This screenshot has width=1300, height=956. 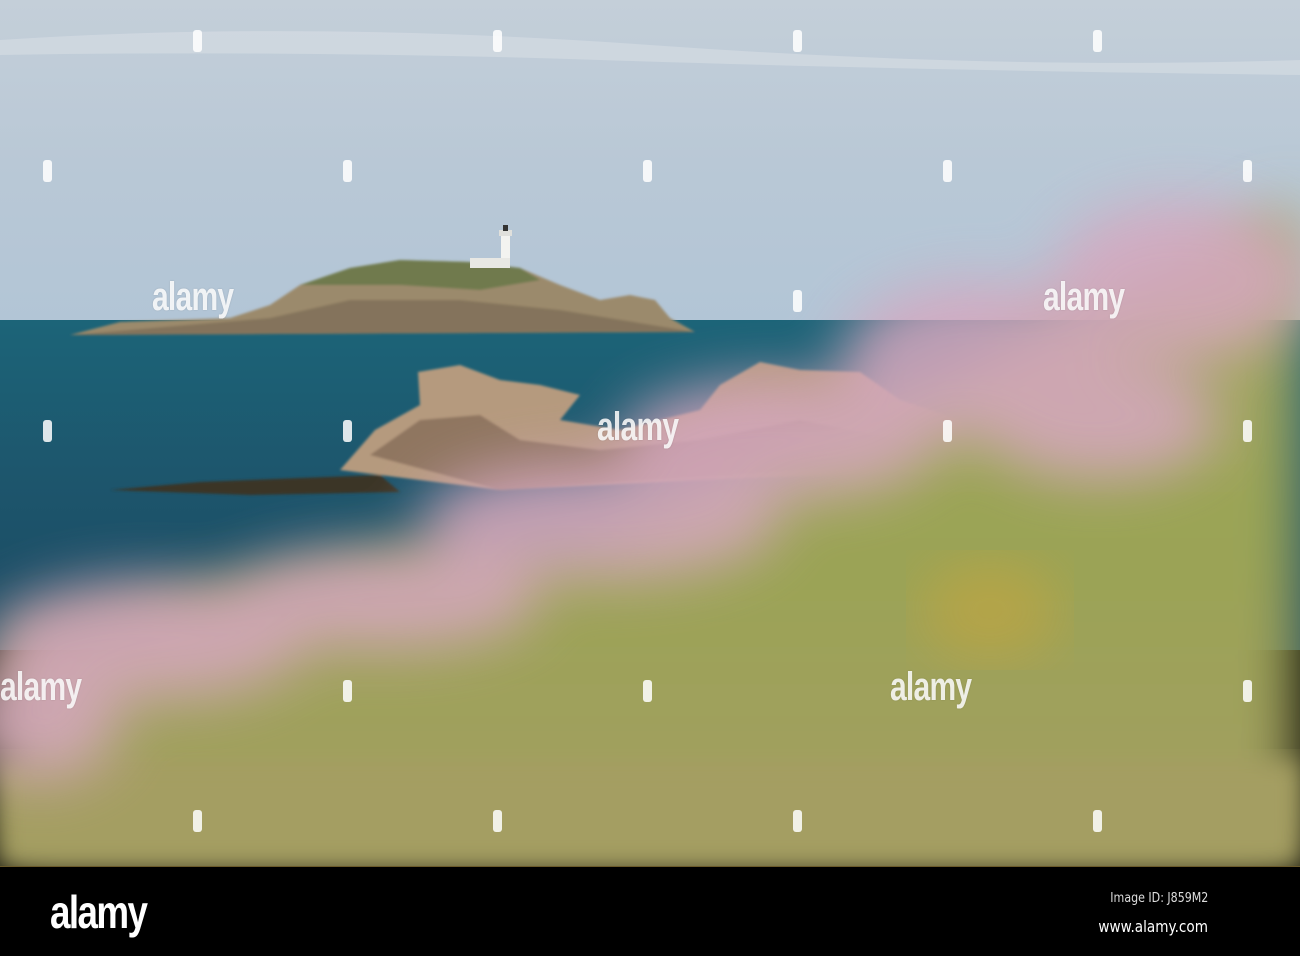 What do you see at coordinates (650, 911) in the screenshot?
I see `footer-bar: alamy Image ID: J859M2 www.alamy.com` at bounding box center [650, 911].